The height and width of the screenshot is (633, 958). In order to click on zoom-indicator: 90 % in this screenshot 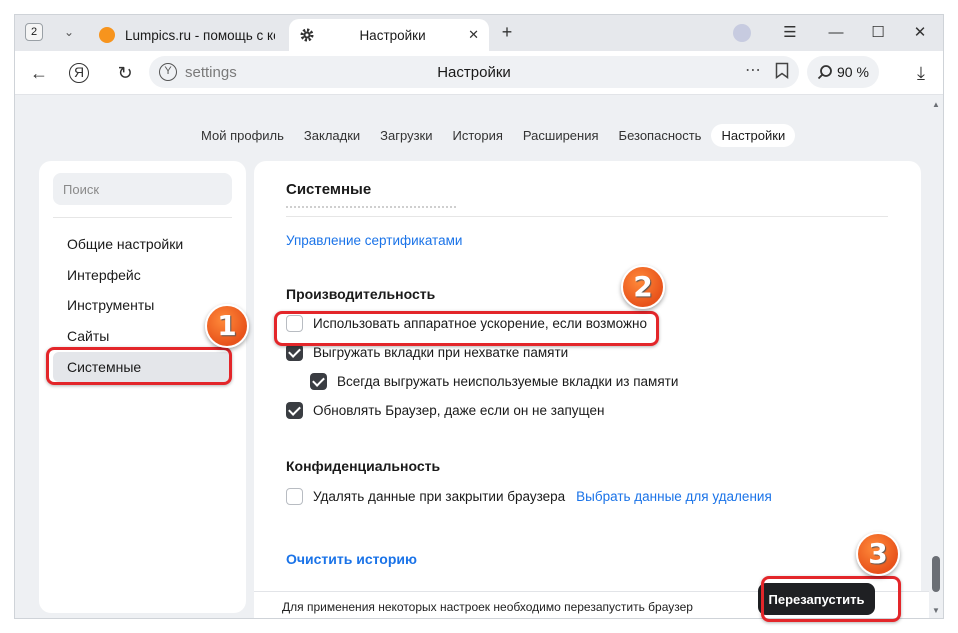, I will do `click(843, 72)`.